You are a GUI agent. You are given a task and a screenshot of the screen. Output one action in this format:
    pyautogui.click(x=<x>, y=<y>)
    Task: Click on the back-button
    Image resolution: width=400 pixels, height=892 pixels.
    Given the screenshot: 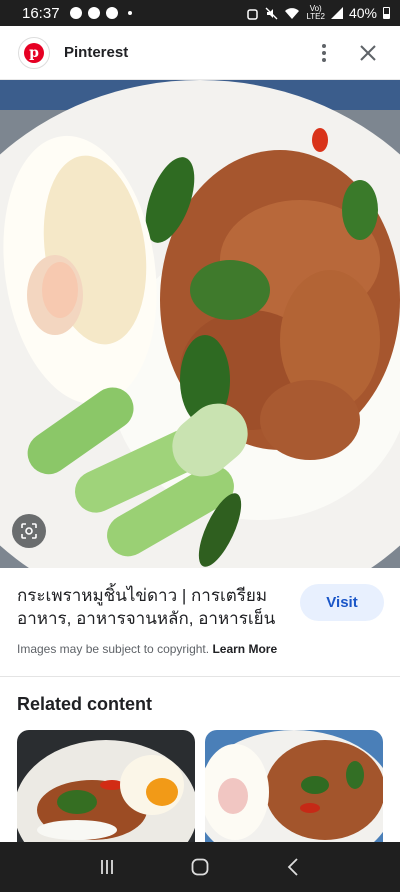 What is the action you would take?
    pyautogui.click(x=293, y=867)
    